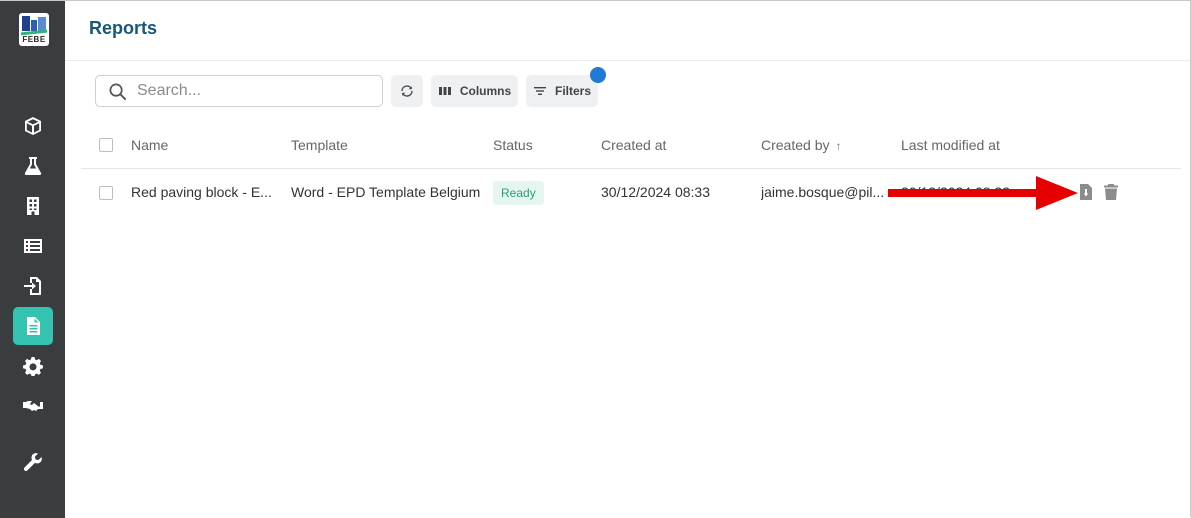 The image size is (1191, 518). Describe the element at coordinates (633, 145) in the screenshot. I see `column-header-created-at: Created at` at that location.